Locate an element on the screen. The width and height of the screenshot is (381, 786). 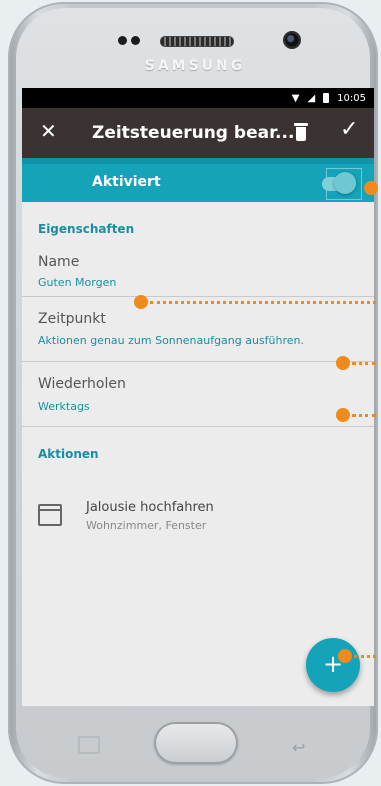
check-icon: ✓ is located at coordinates (349, 130).